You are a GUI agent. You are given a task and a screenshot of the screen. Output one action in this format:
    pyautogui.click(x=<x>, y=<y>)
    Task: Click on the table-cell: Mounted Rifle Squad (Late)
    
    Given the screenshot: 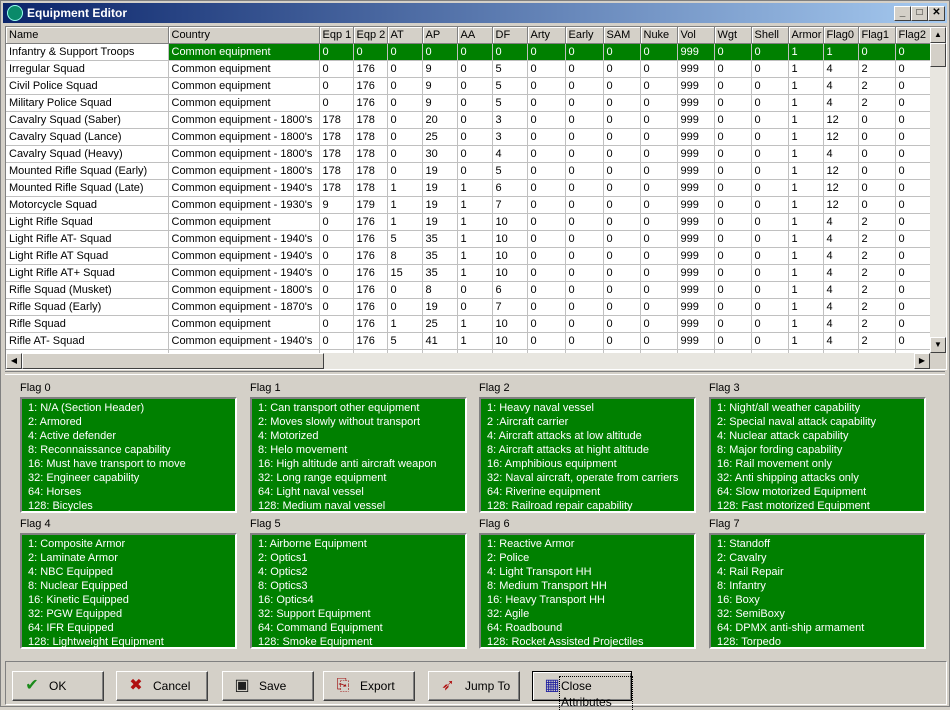 What is the action you would take?
    pyautogui.click(x=87, y=188)
    